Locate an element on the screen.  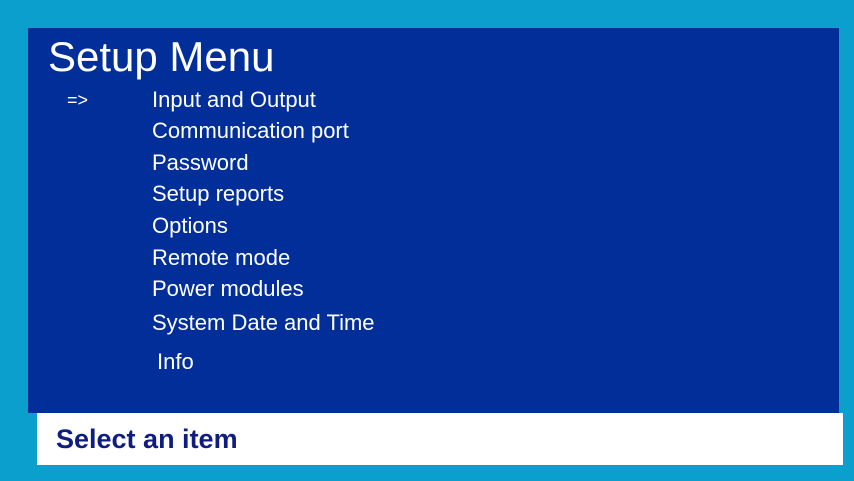
menu-item-remote-mode: Remote mode is located at coordinates (221, 258).